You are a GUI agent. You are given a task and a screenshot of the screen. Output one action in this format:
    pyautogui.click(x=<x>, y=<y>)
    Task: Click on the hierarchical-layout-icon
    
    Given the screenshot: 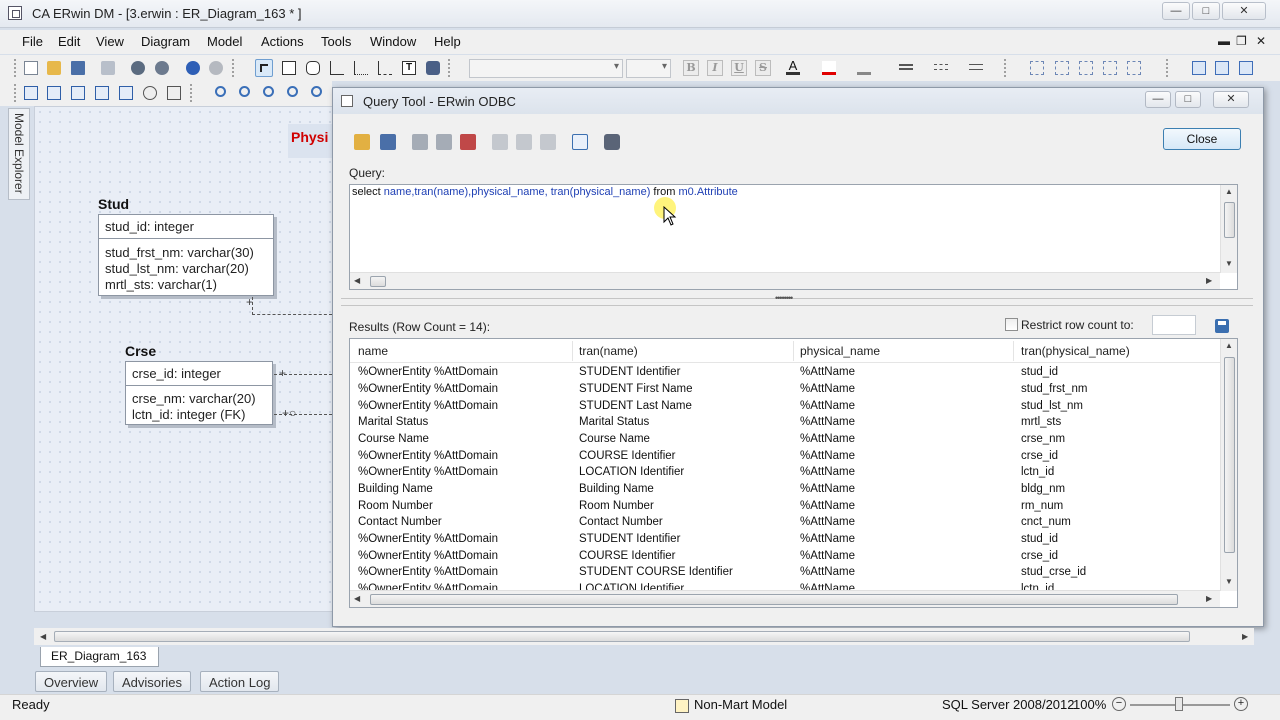 What is the action you would take?
    pyautogui.click(x=54, y=93)
    